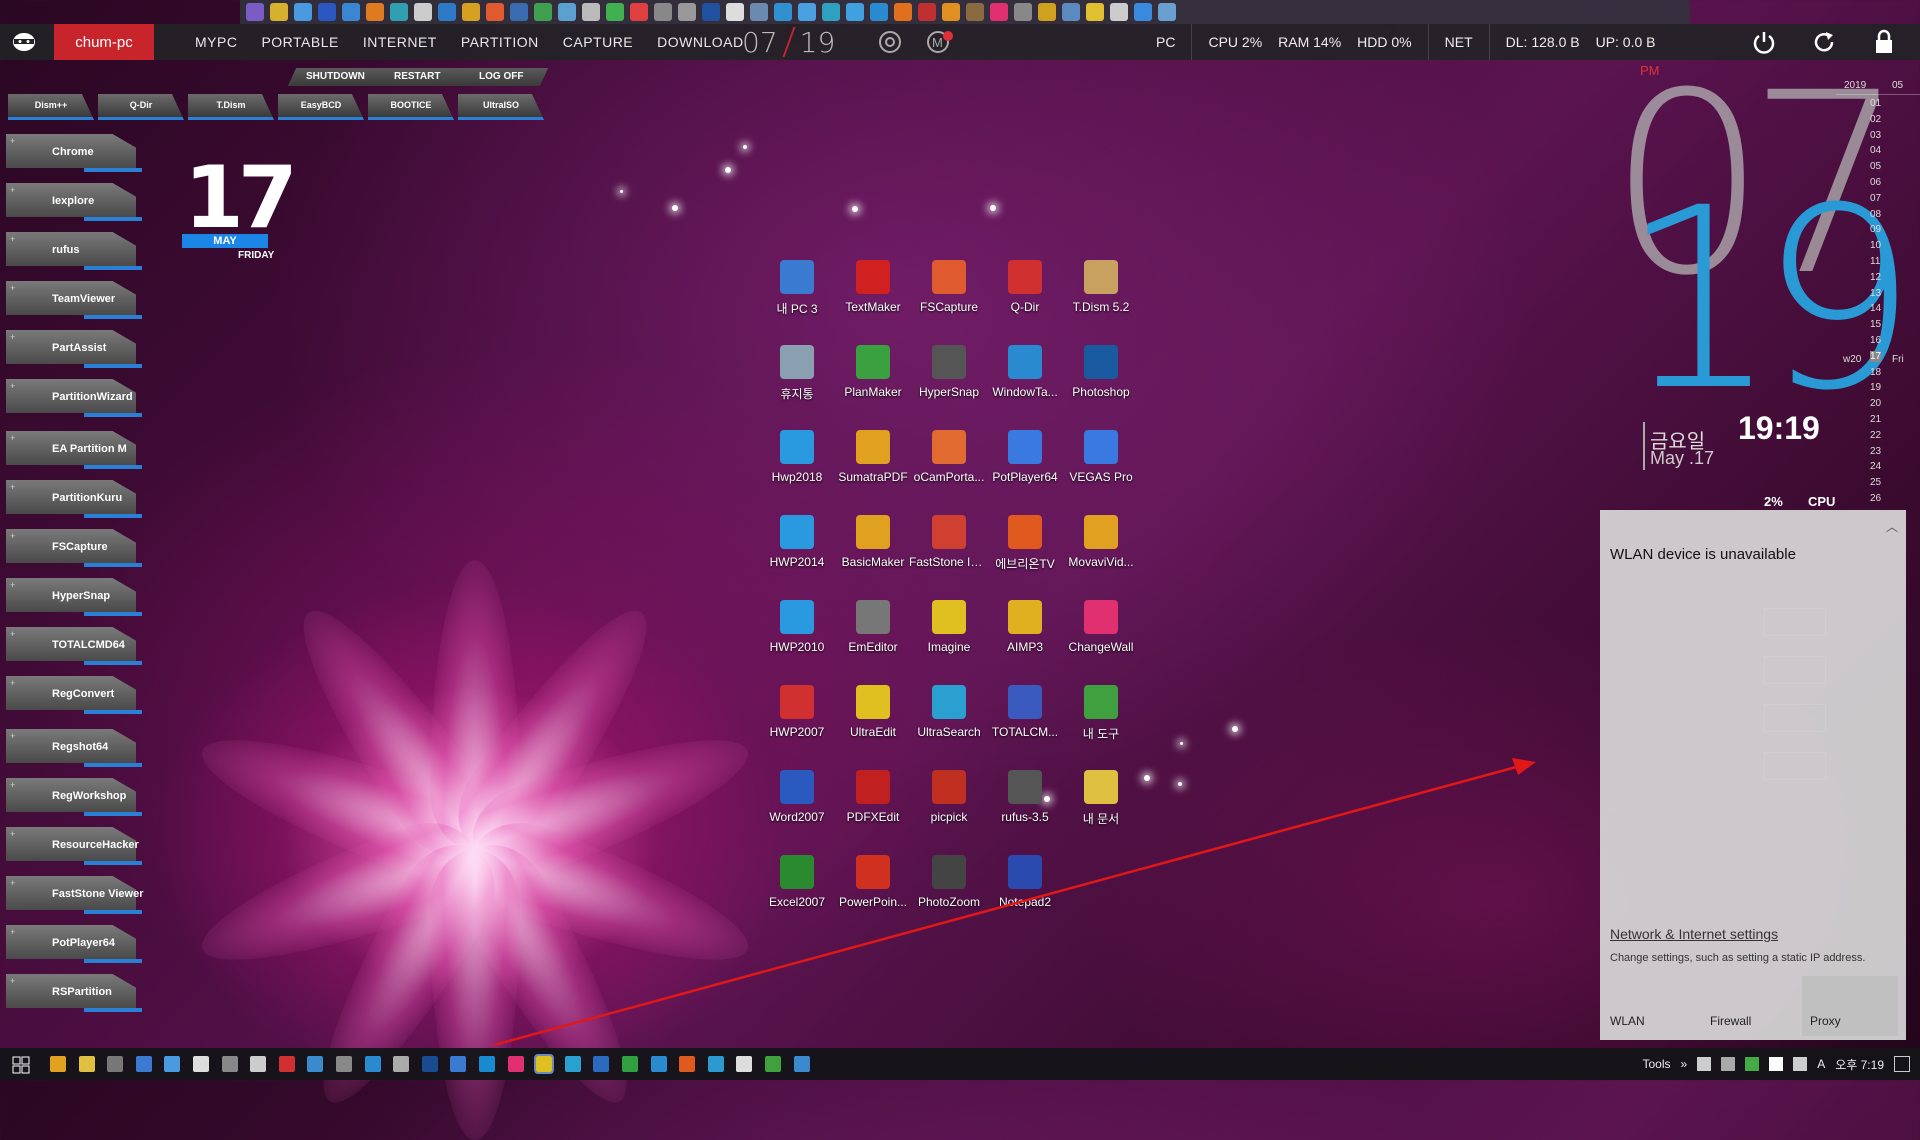 Image resolution: width=1920 pixels, height=1140 pixels. What do you see at coordinates (949, 712) in the screenshot?
I see `desktop-icon: UltraSearch` at bounding box center [949, 712].